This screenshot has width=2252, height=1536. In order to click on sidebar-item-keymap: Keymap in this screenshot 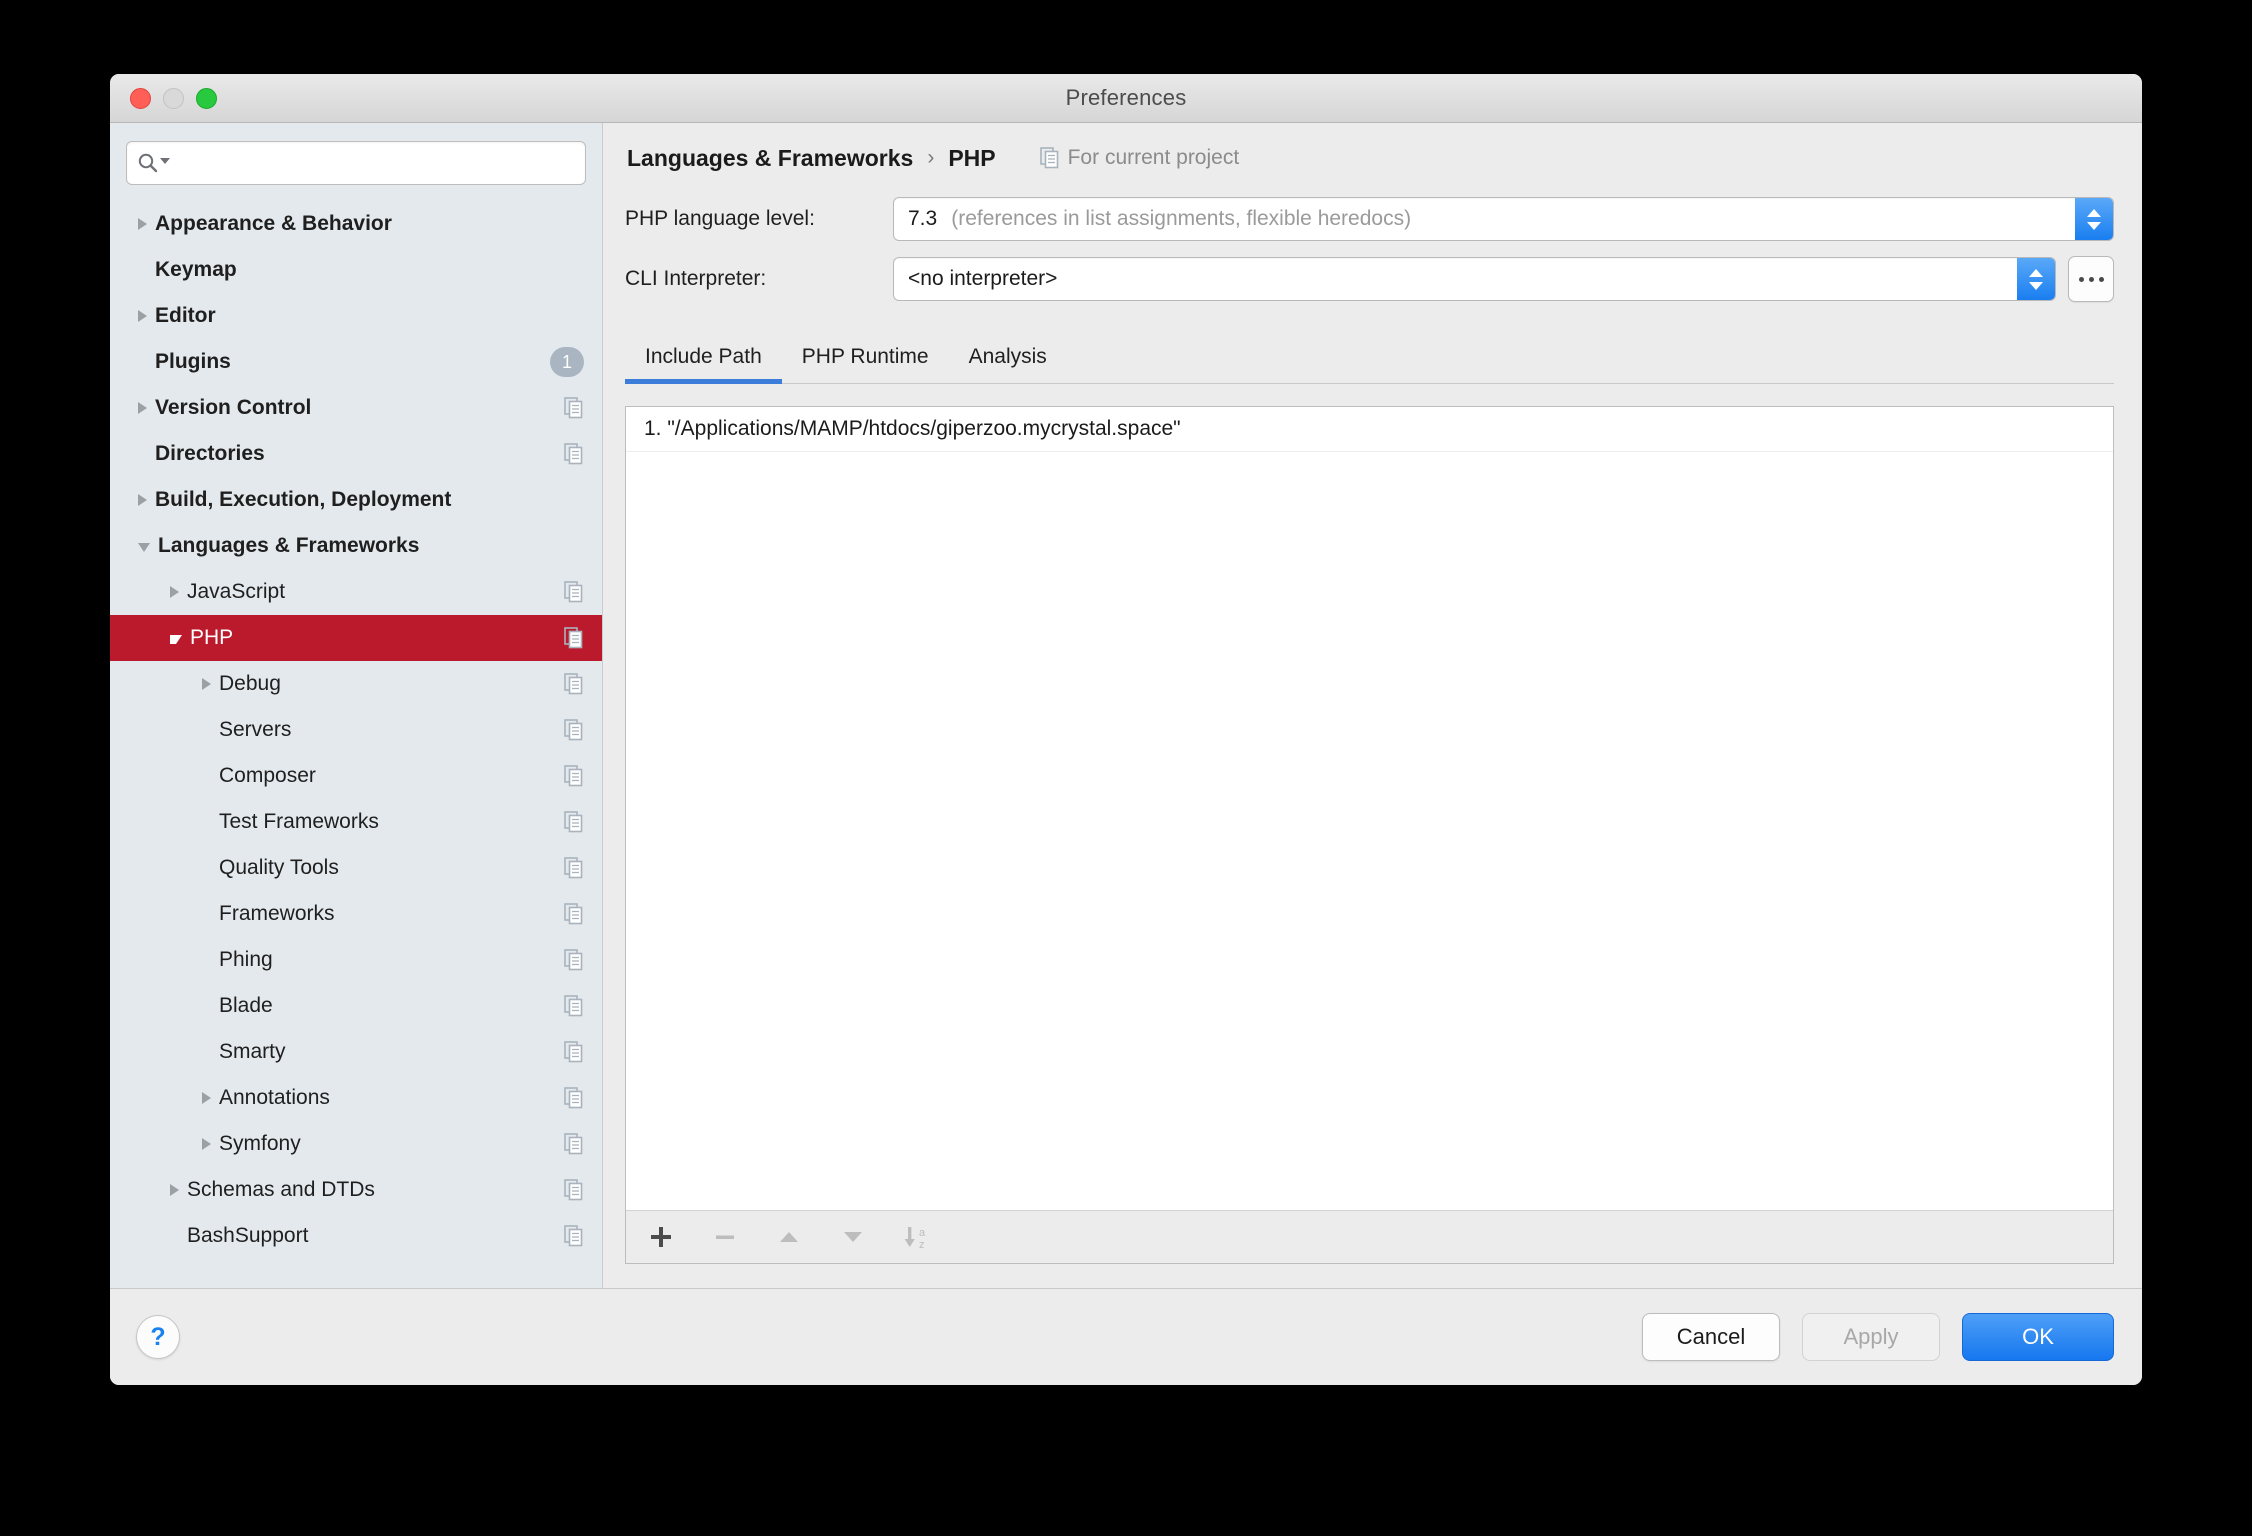, I will do `click(356, 270)`.